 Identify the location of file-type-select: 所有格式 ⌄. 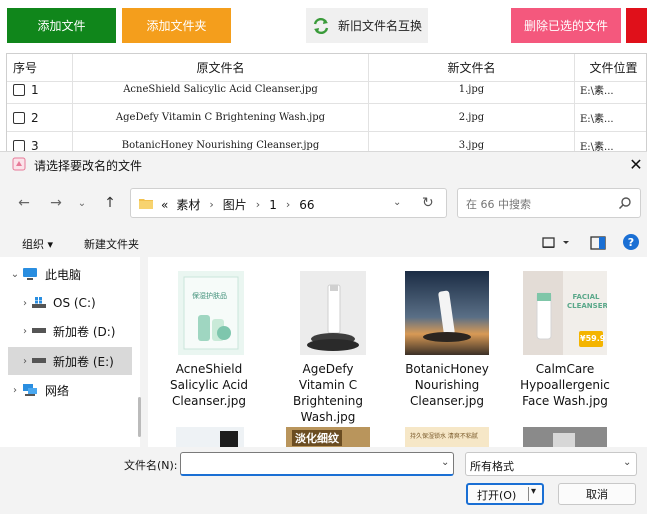
(551, 464).